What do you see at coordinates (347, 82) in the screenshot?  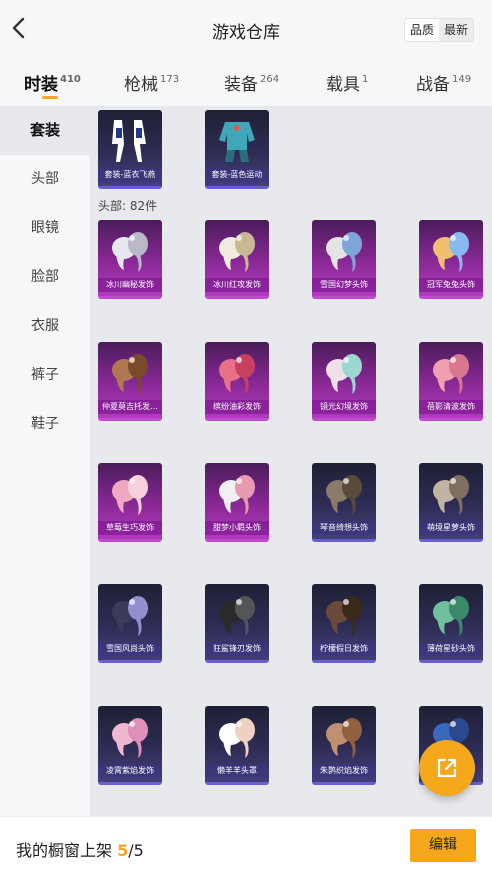 I see `tab-vehicles: 载具 1` at bounding box center [347, 82].